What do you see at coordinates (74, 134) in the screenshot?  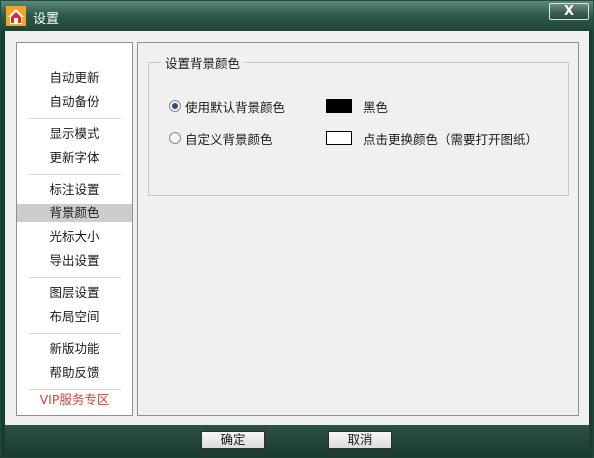 I see `sidebar-item-display-mode: 显示模式` at bounding box center [74, 134].